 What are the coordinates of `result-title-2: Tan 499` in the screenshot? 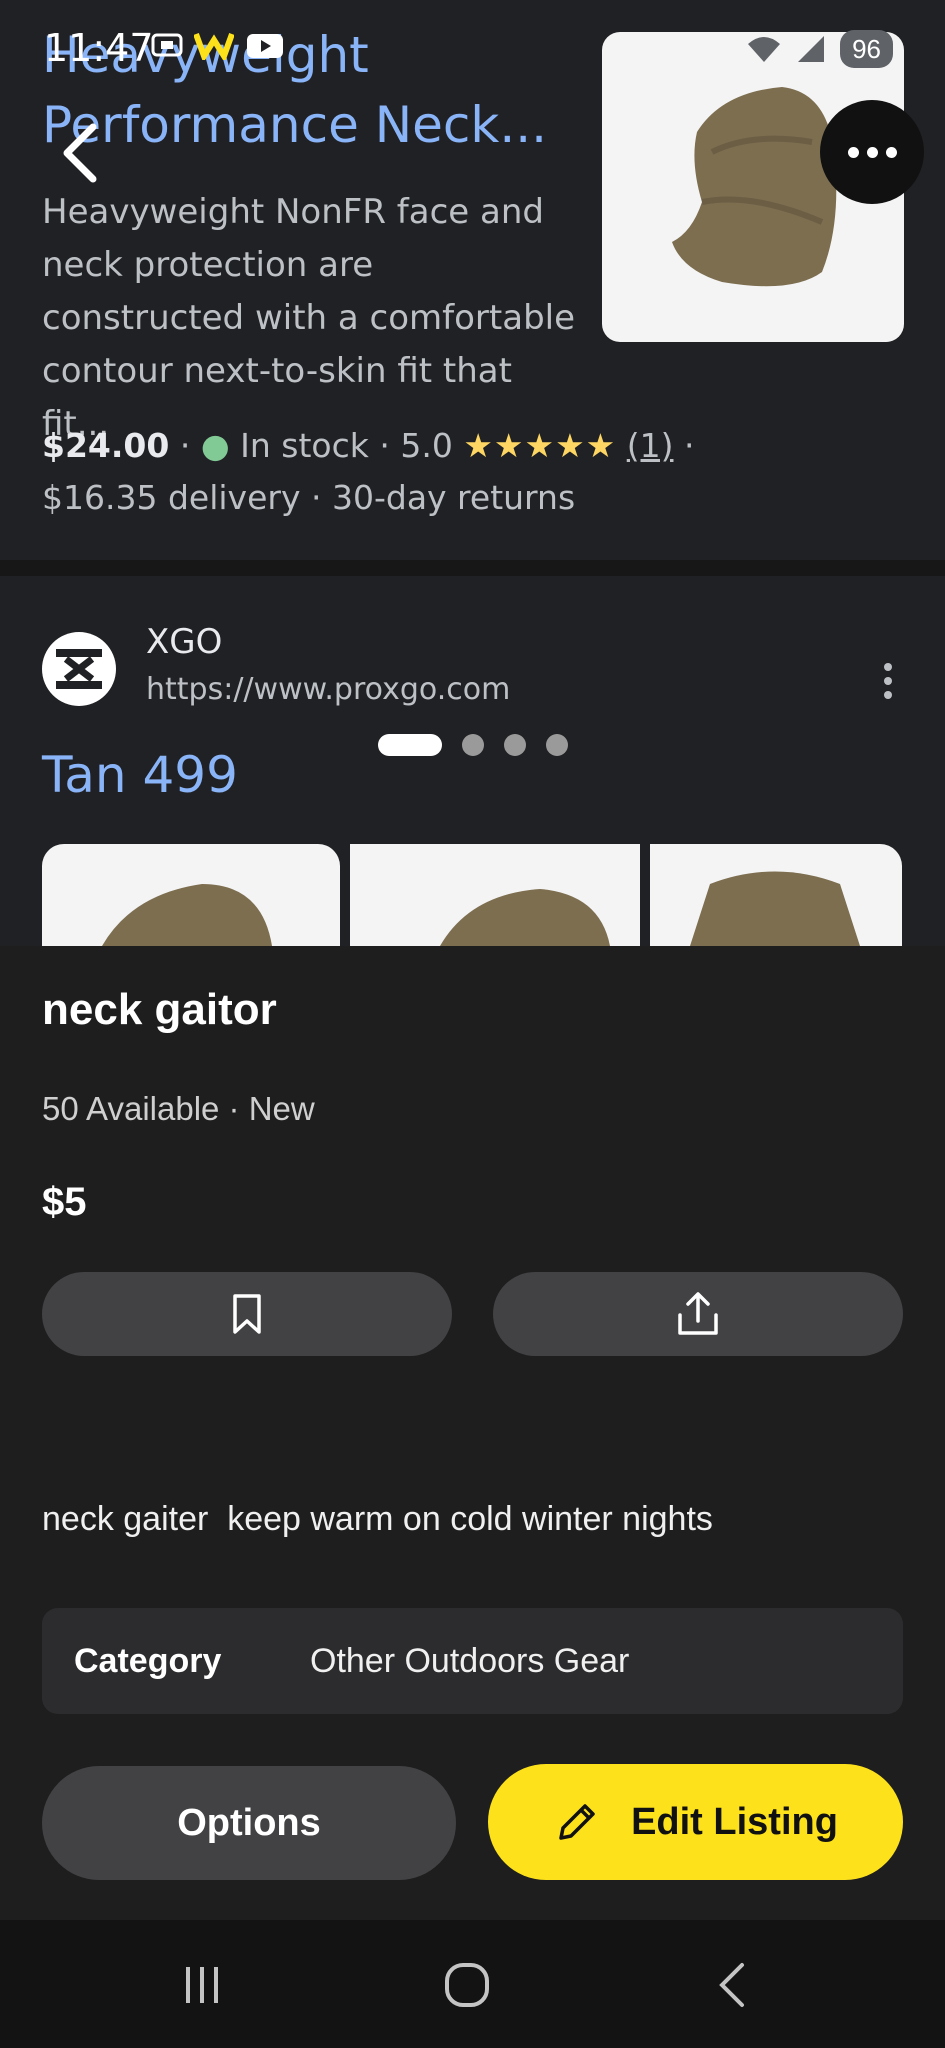 It's located at (140, 775).